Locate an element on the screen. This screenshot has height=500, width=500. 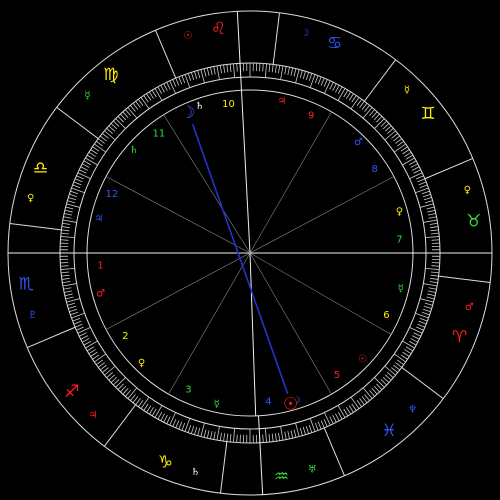
sun-glyph: ☉ is located at coordinates (290, 405).